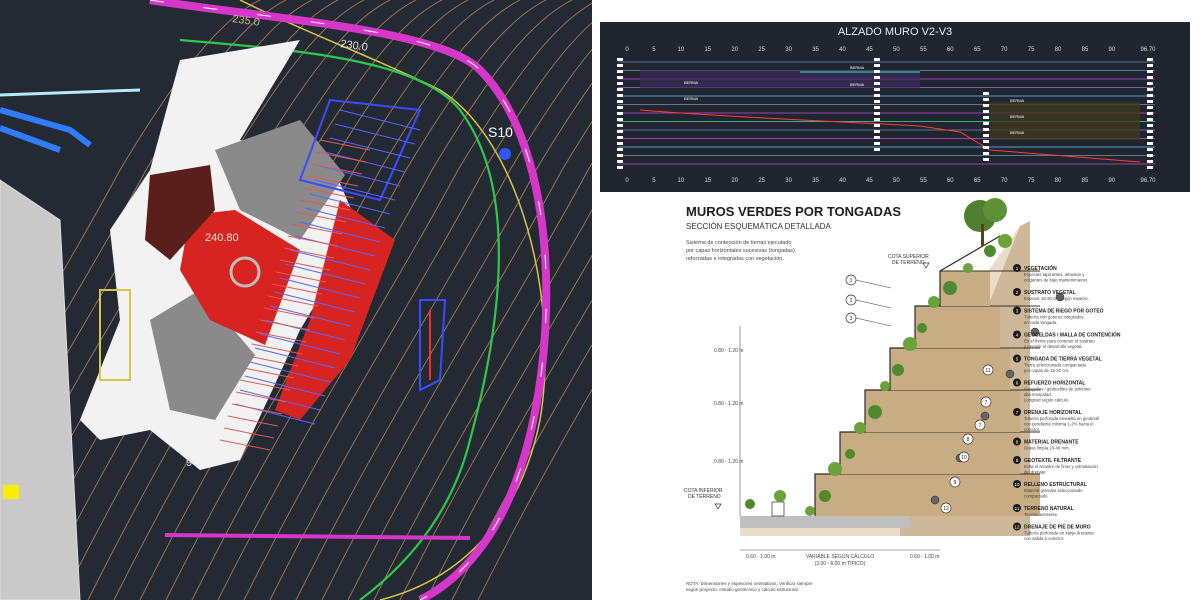 The image size is (1200, 600). Describe the element at coordinates (1017, 508) in the screenshot. I see `legend-number: 11` at that location.